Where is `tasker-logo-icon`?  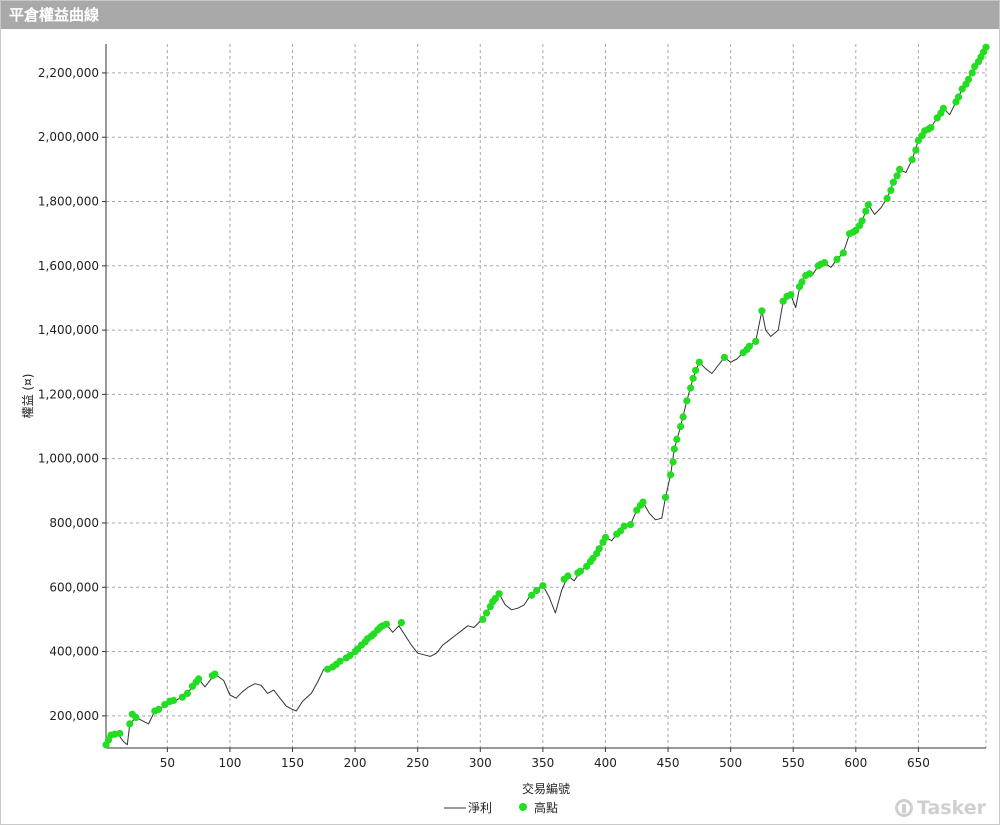 tasker-logo-icon is located at coordinates (903, 808).